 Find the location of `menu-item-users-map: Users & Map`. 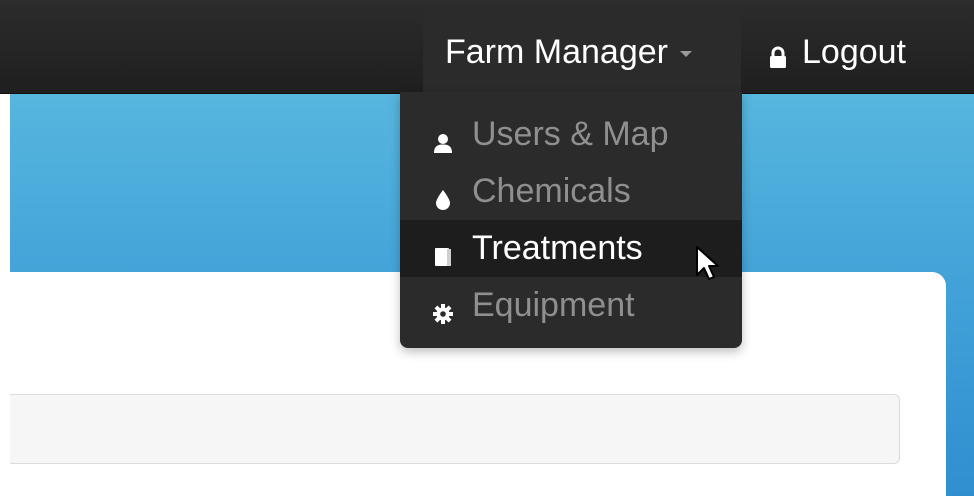

menu-item-users-map: Users & Map is located at coordinates (571, 134).